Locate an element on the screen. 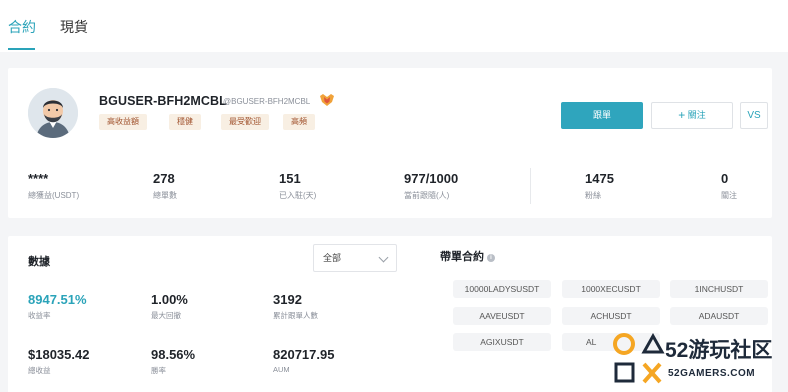  stat-value: 0 is located at coordinates (725, 178).